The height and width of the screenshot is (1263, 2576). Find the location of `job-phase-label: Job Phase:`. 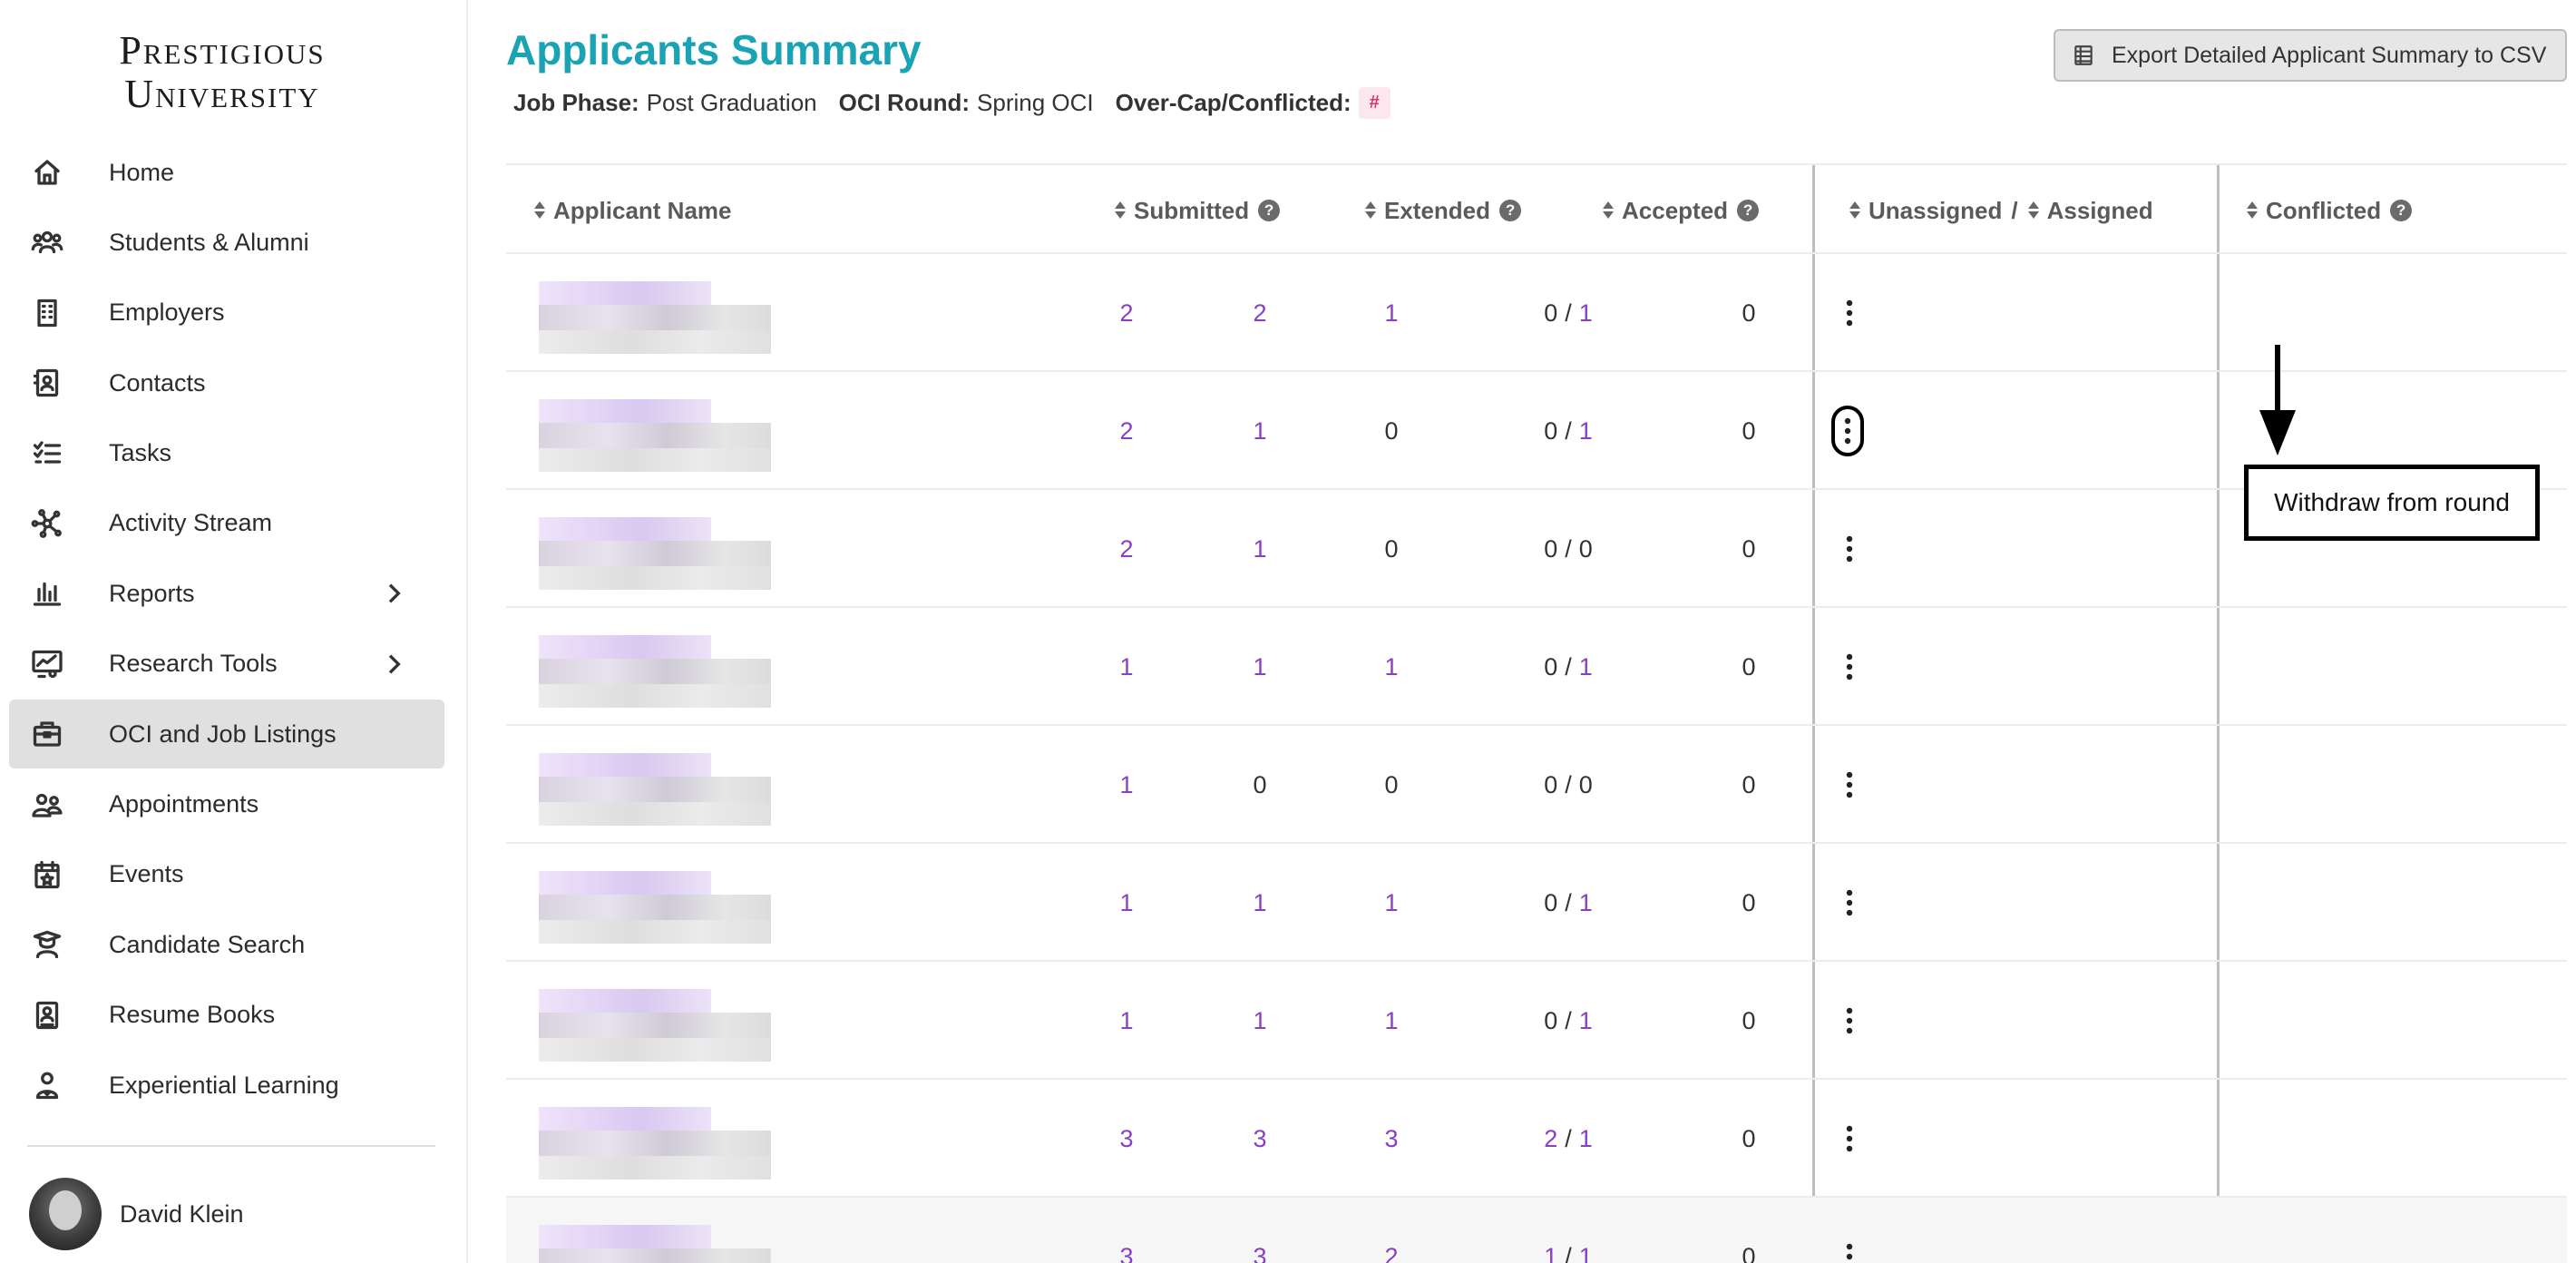

job-phase-label: Job Phase: is located at coordinates (576, 102).